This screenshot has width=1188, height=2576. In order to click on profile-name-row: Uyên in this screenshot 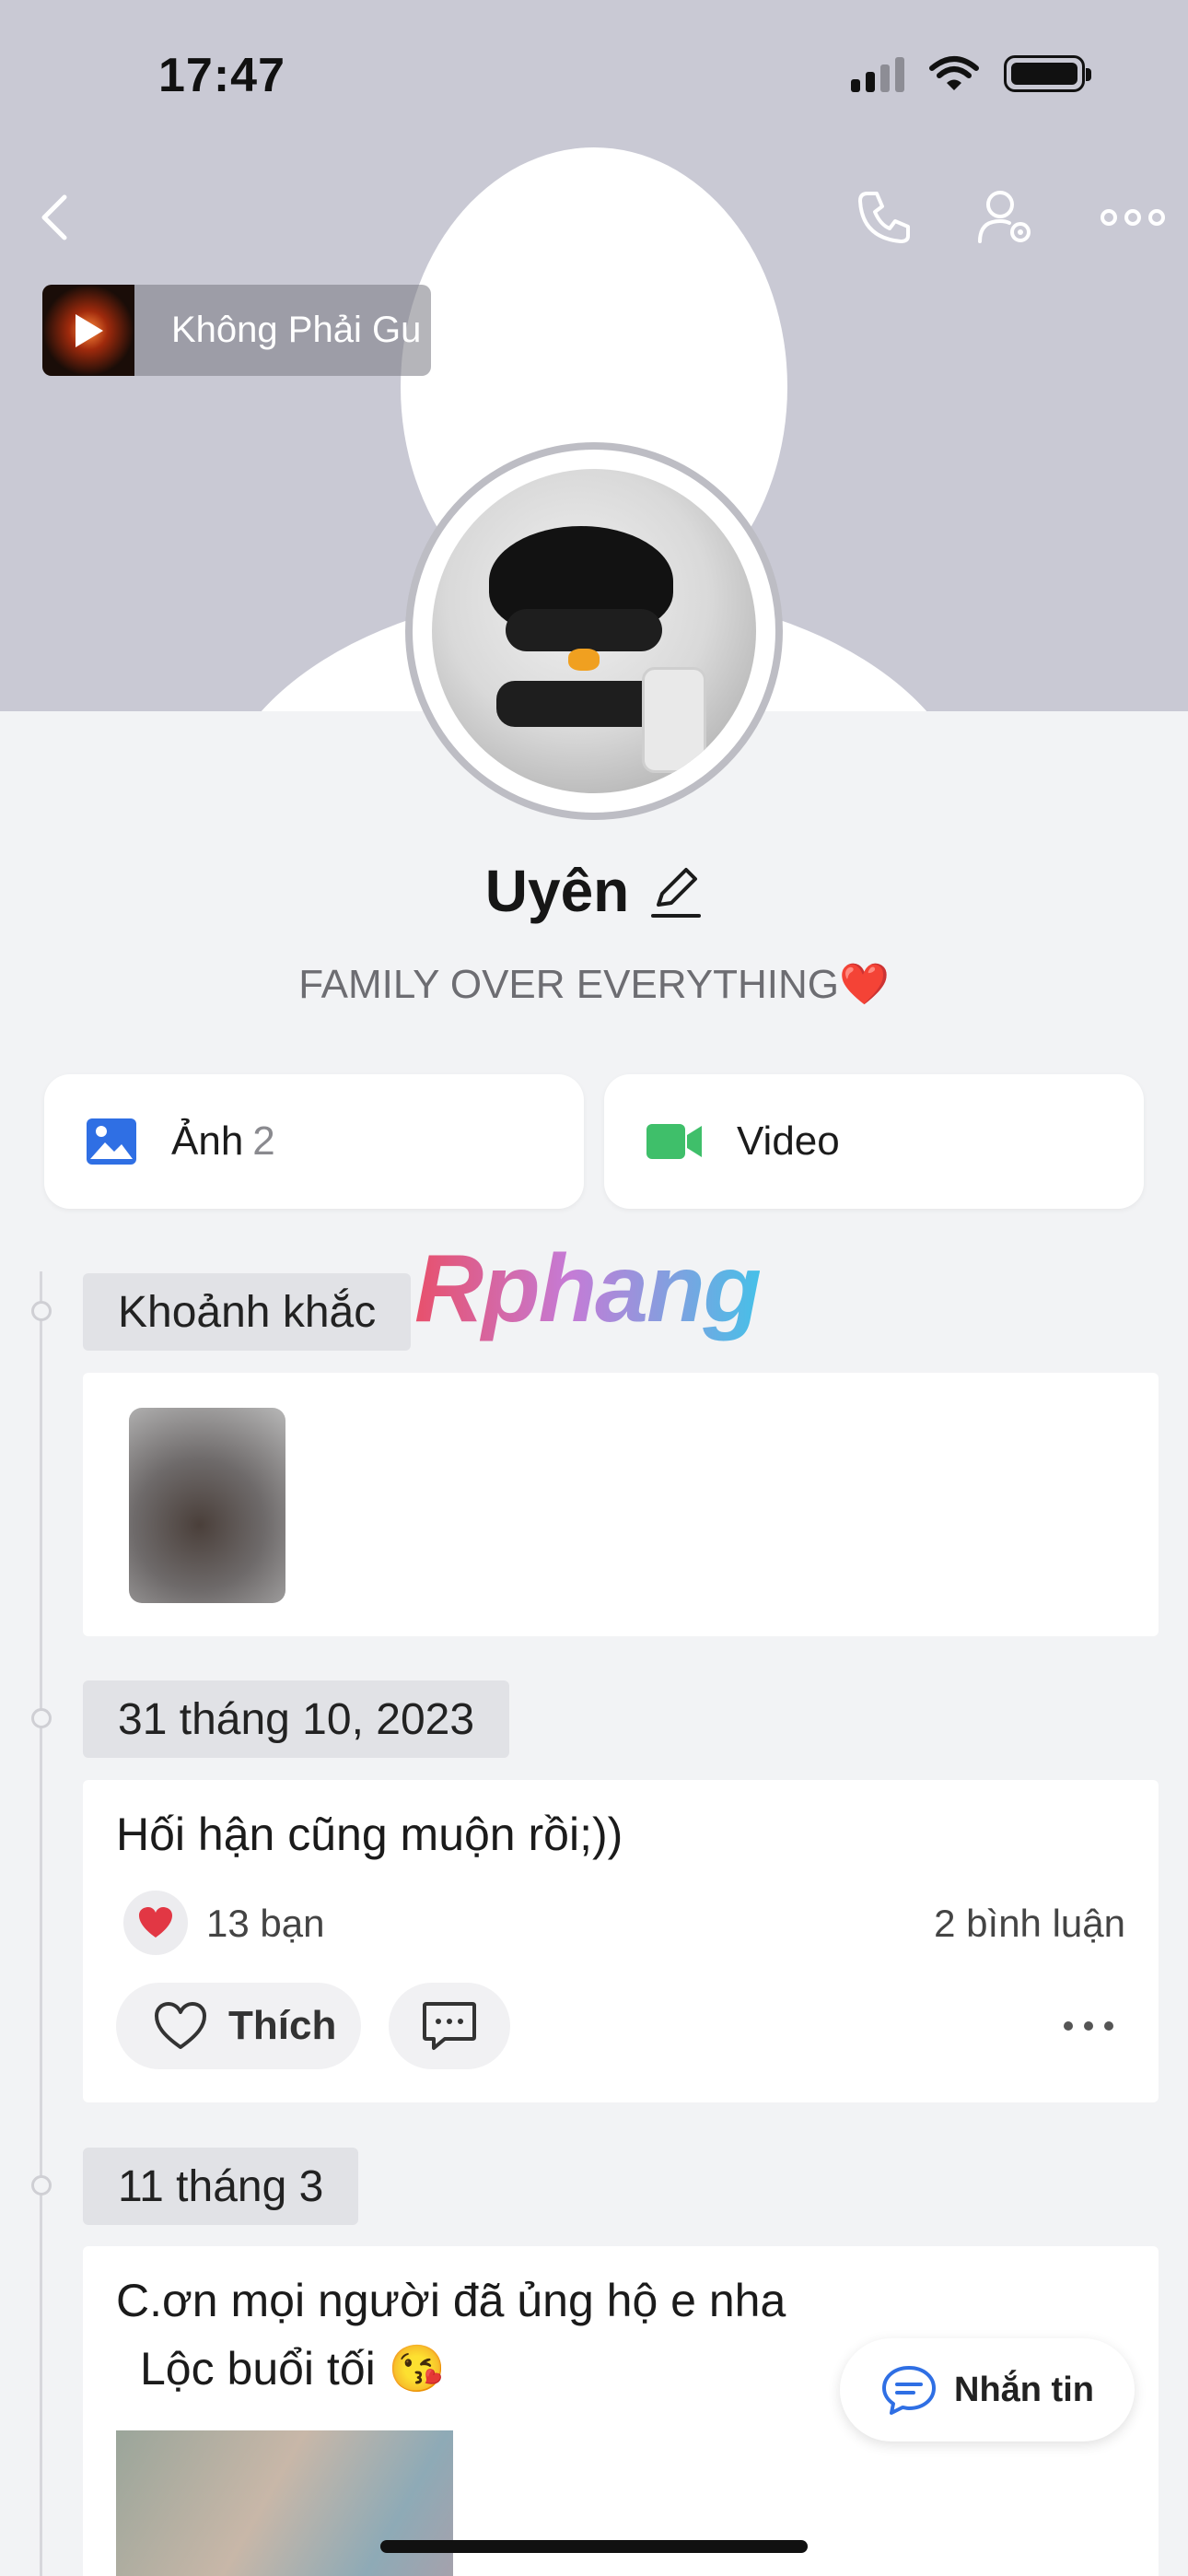, I will do `click(594, 891)`.